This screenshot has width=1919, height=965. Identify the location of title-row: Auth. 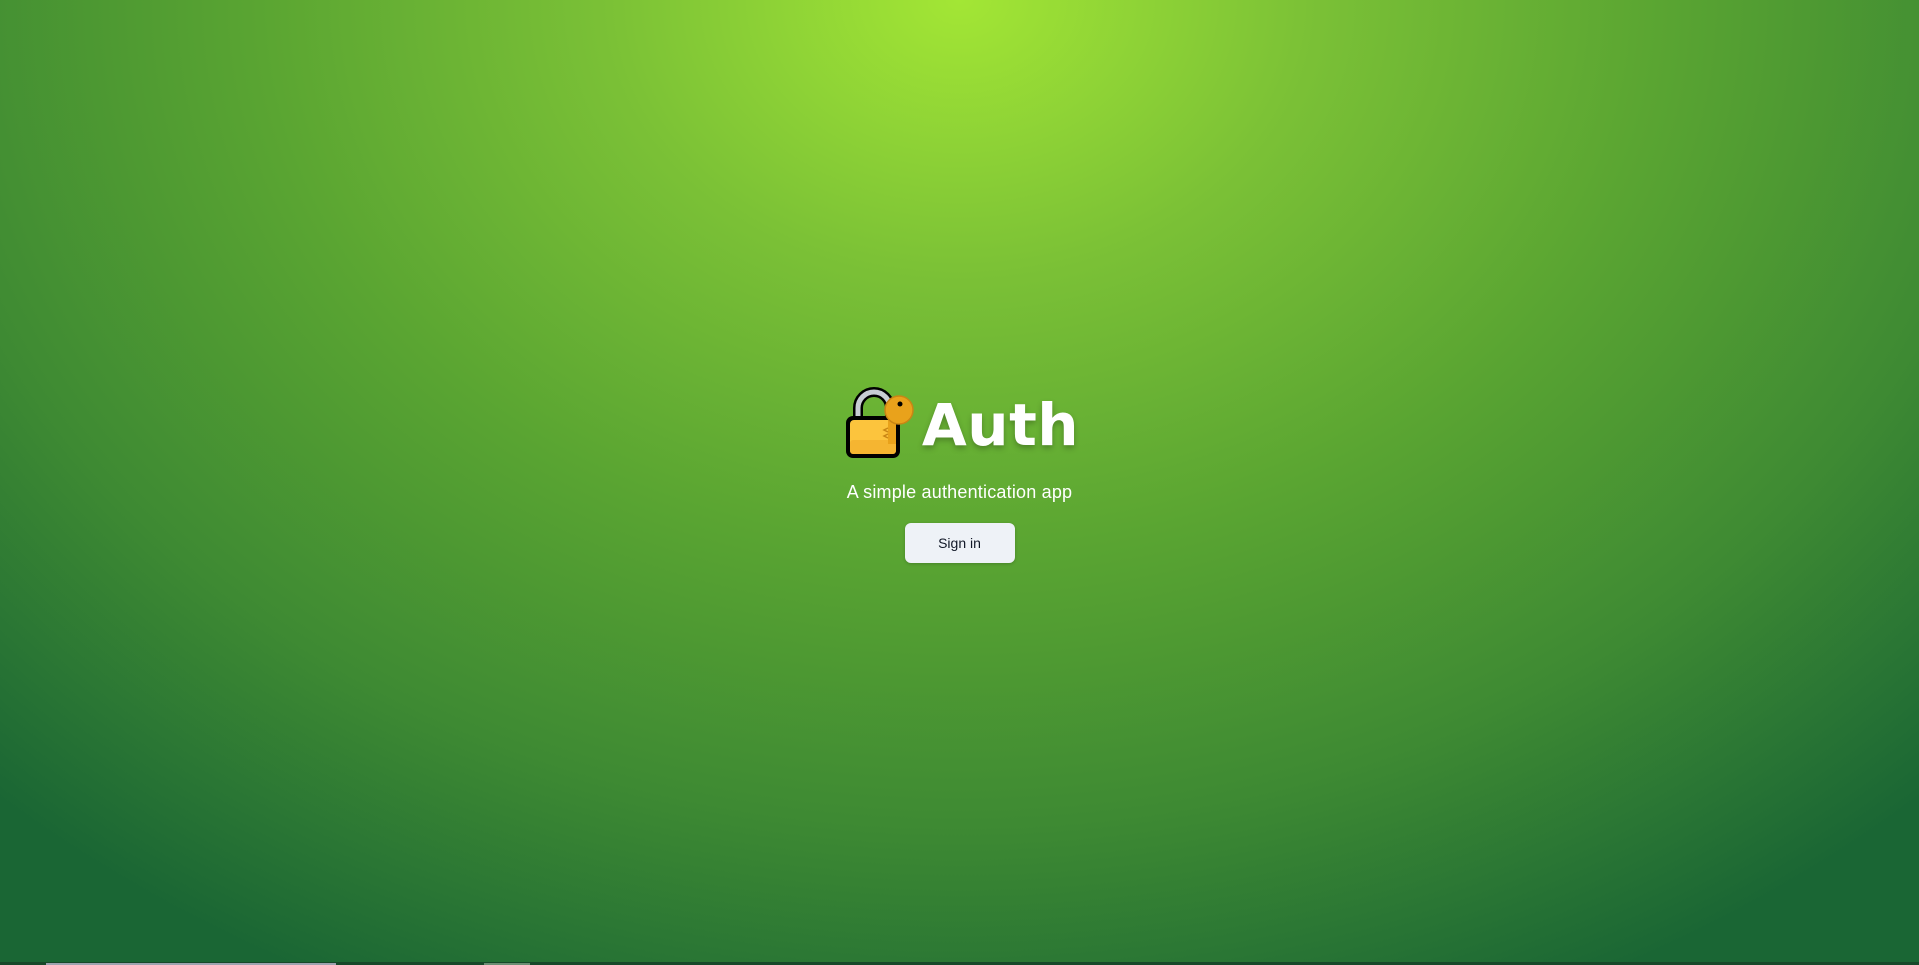
(961, 422).